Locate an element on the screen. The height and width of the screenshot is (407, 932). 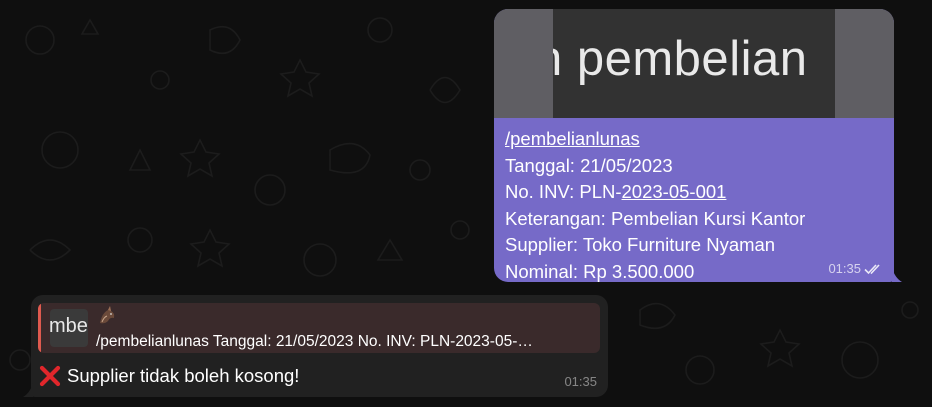
fox-emoji-icon is located at coordinates (107, 315).